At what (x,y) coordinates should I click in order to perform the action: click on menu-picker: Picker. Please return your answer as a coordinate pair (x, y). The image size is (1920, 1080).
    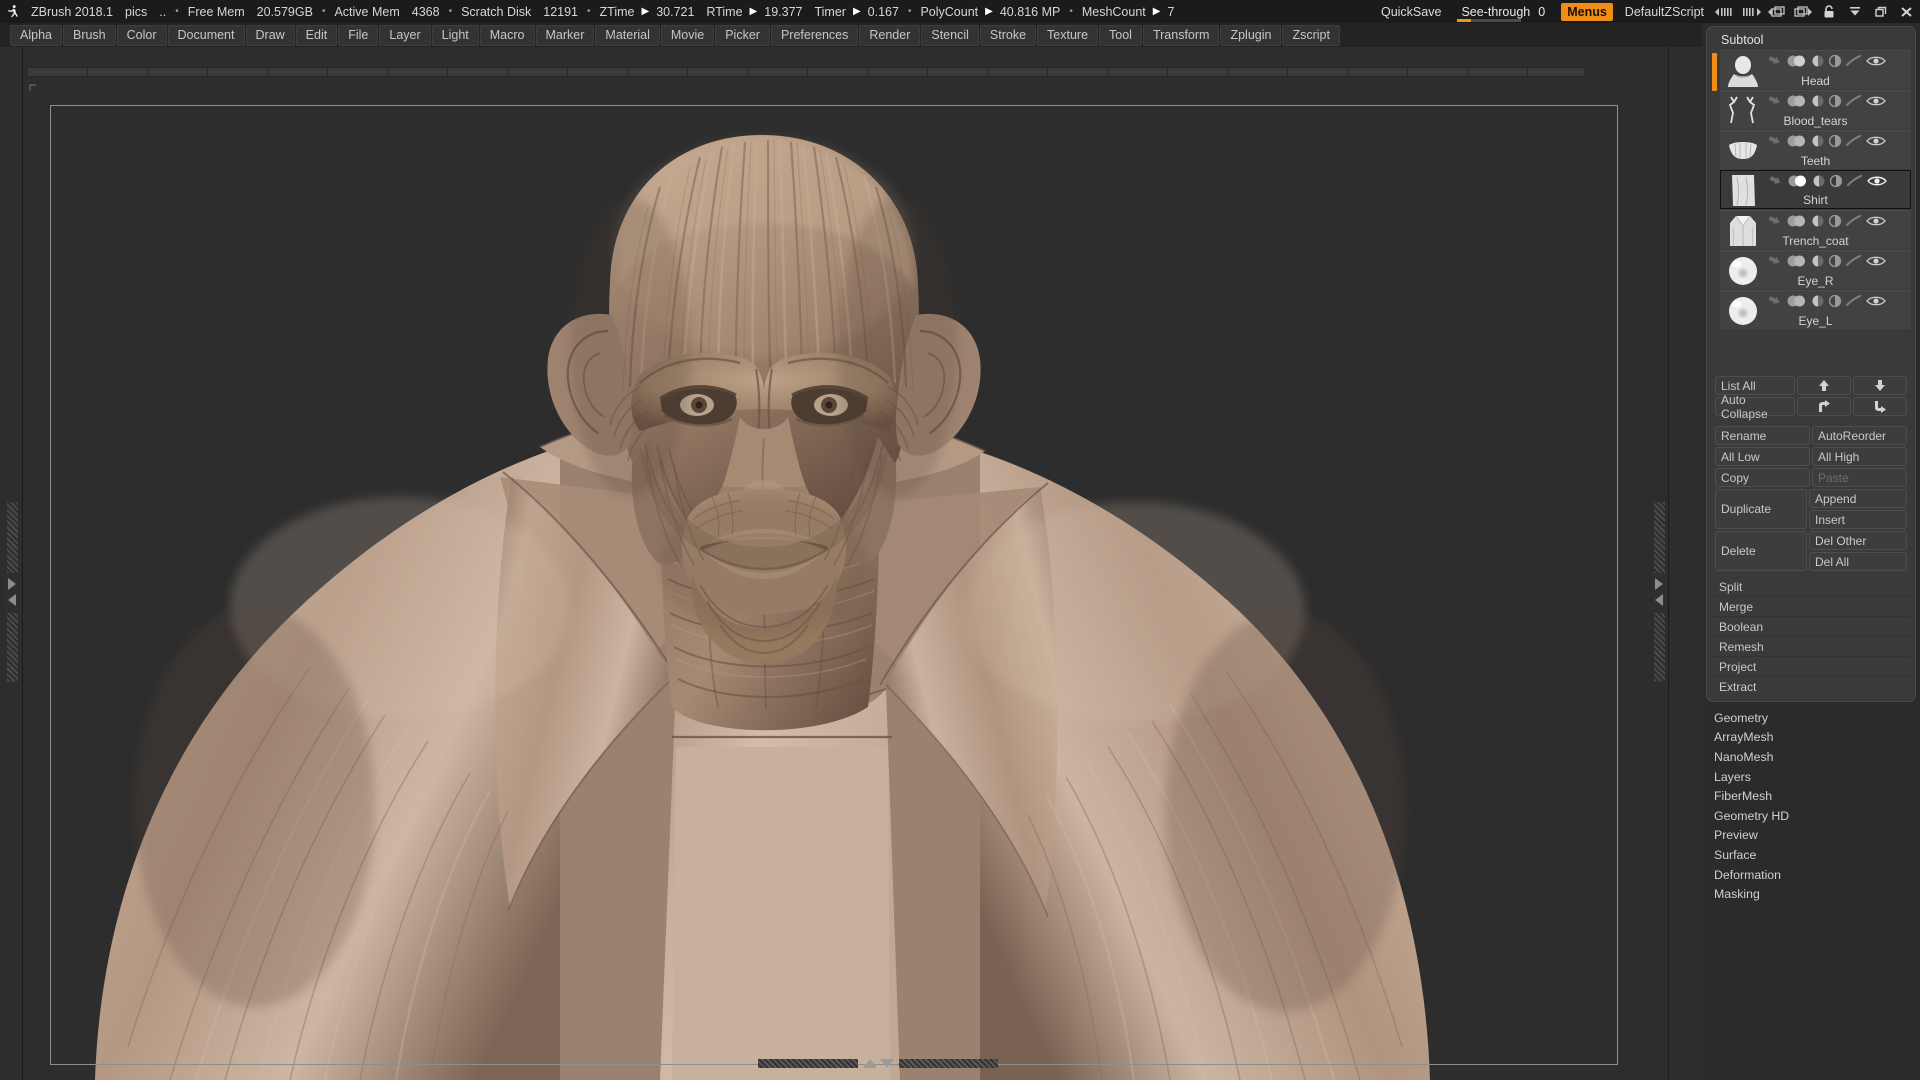
    Looking at the image, I should click on (742, 35).